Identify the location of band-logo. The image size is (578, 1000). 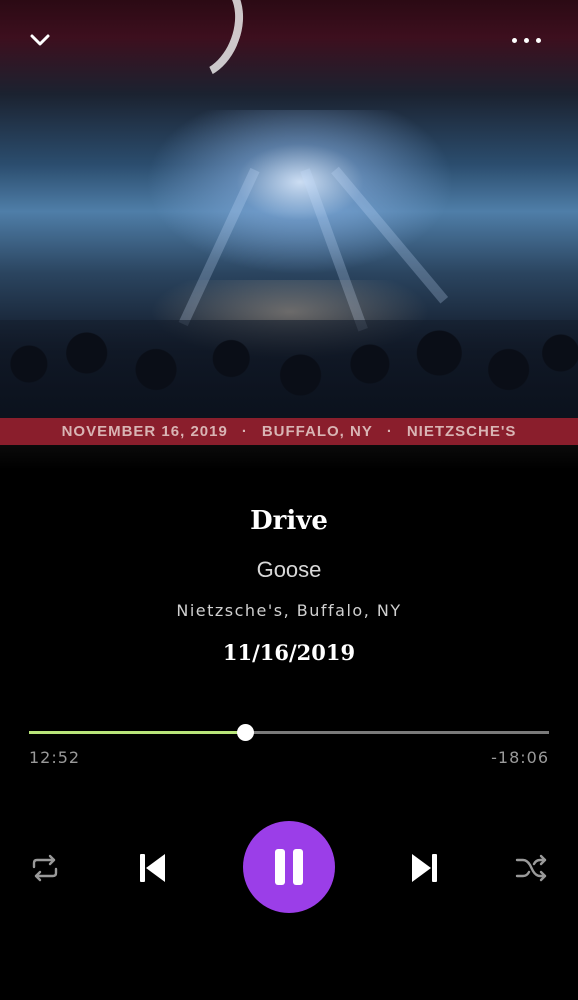
(203, 45).